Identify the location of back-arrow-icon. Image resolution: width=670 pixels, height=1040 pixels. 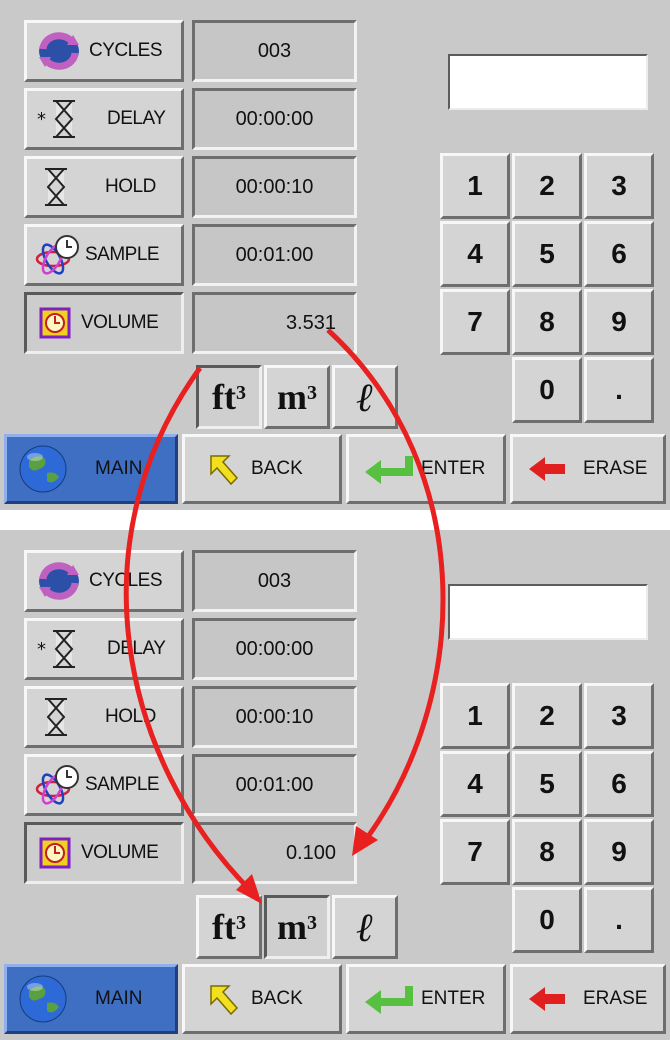
(224, 470).